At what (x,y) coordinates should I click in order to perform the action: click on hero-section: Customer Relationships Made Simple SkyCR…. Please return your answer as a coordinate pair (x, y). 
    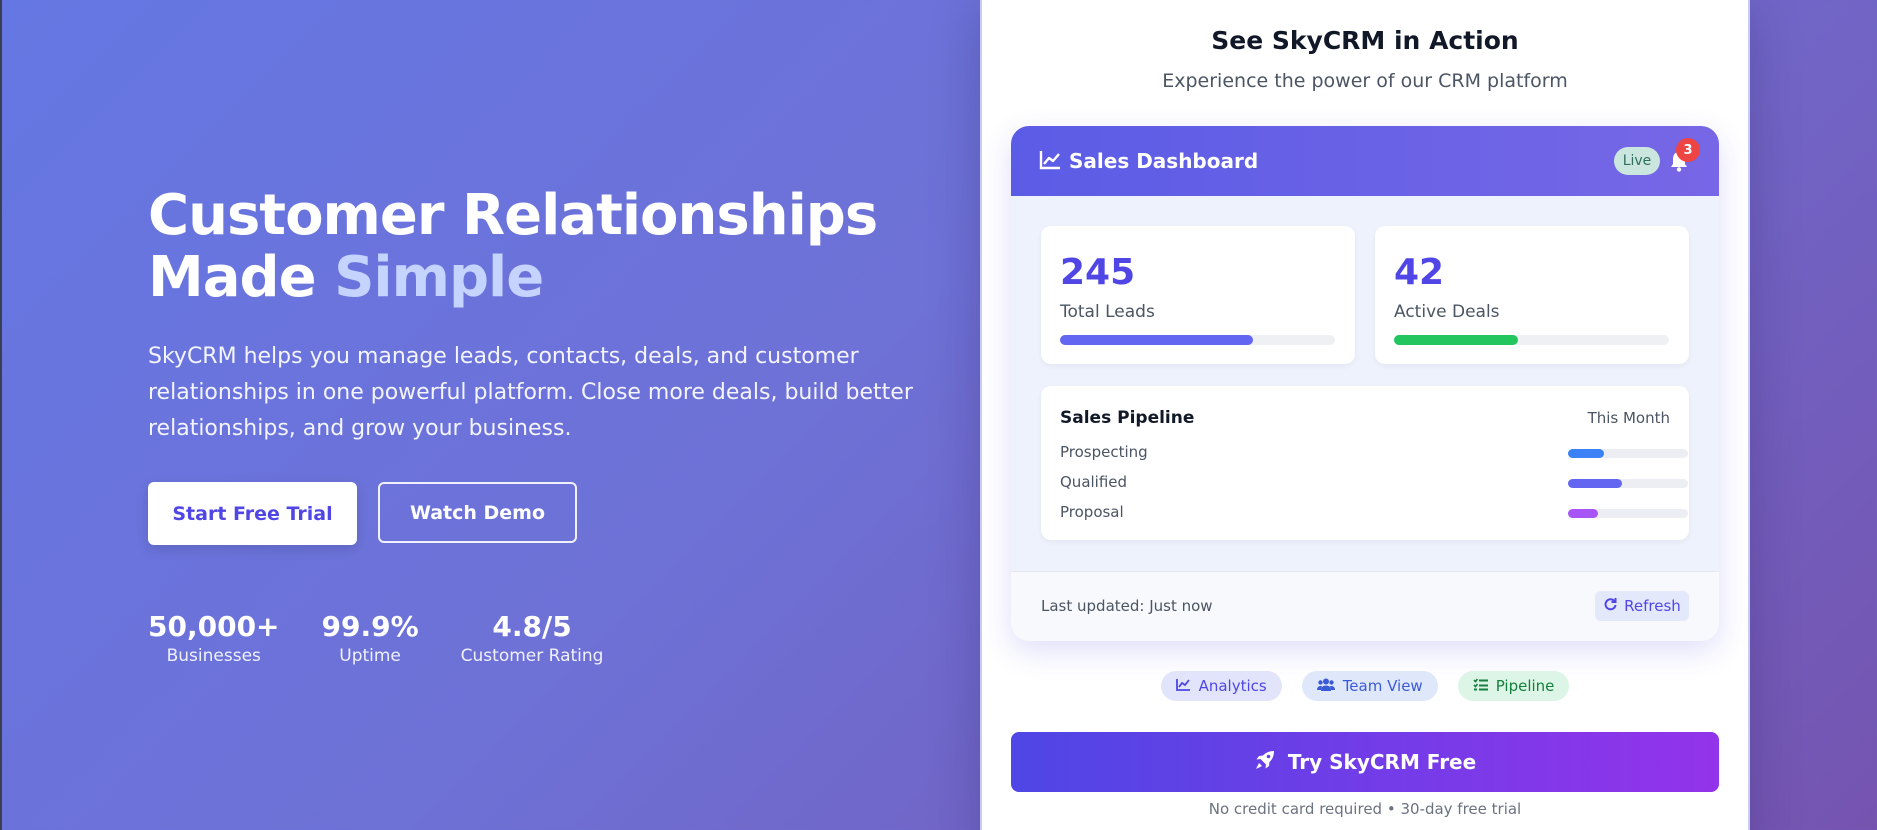
    Looking at the image, I should click on (538, 316).